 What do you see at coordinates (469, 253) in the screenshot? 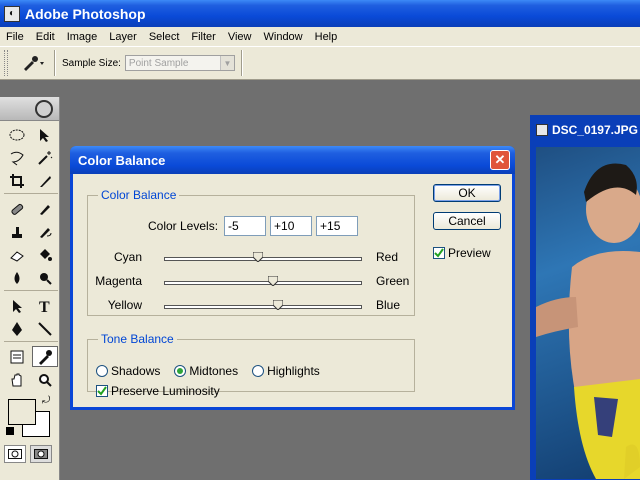
I see `preview-label: Preview` at bounding box center [469, 253].